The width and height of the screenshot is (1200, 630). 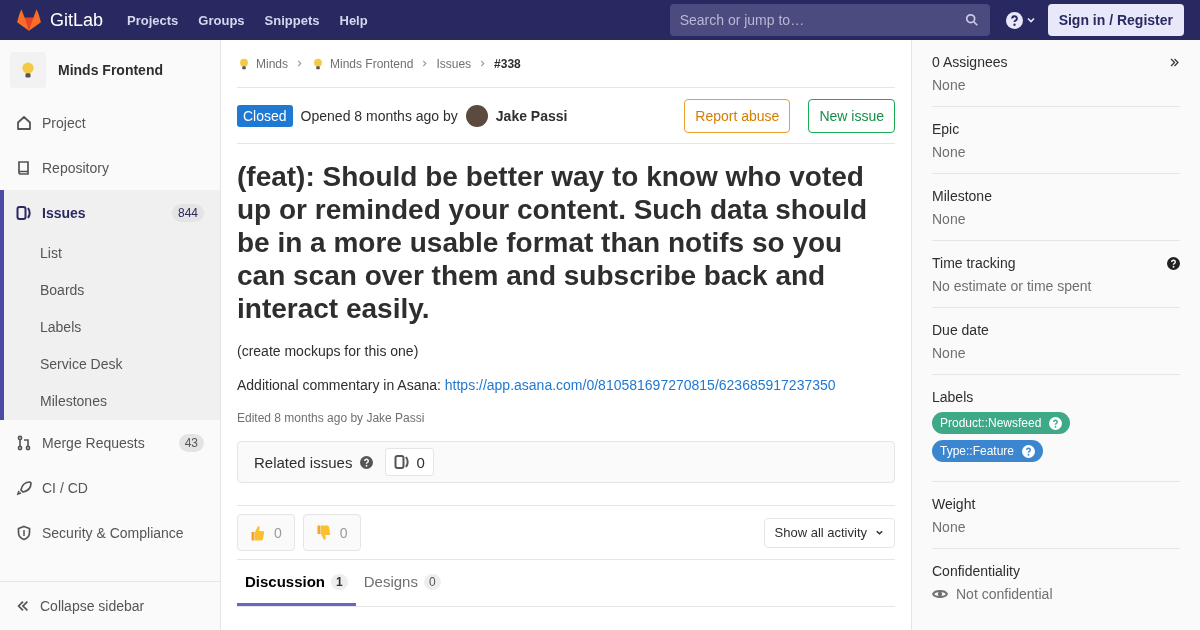 I want to click on breadcrumb-link: Minds Frontend, so click(x=372, y=63).